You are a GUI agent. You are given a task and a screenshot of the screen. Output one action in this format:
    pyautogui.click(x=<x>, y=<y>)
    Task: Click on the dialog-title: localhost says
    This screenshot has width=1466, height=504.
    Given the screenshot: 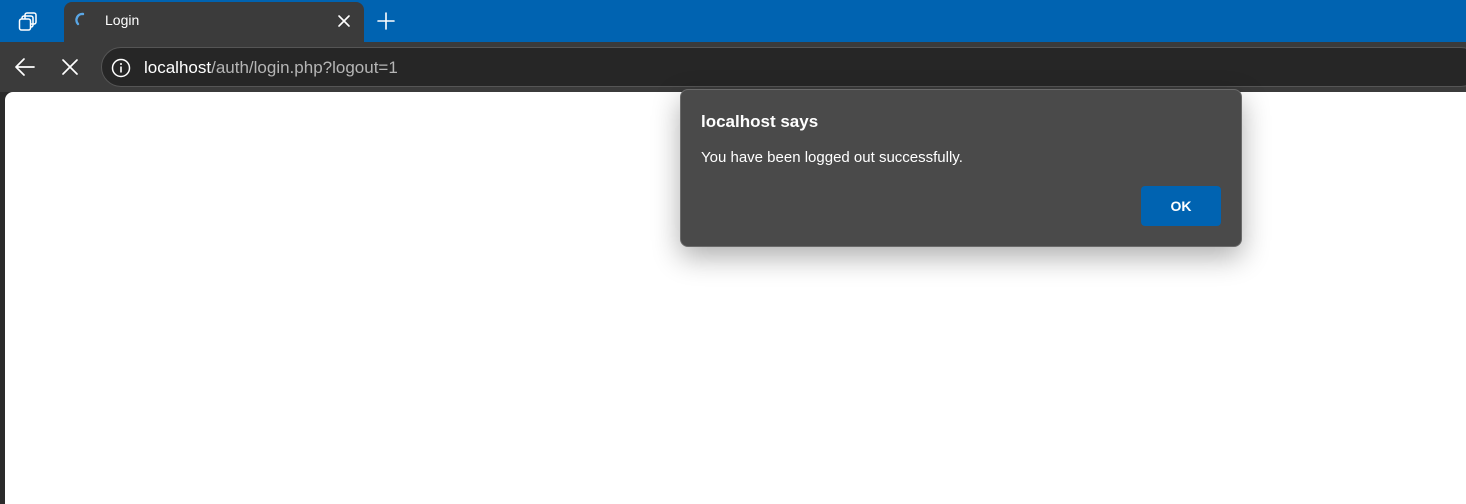 What is the action you would take?
    pyautogui.click(x=760, y=121)
    